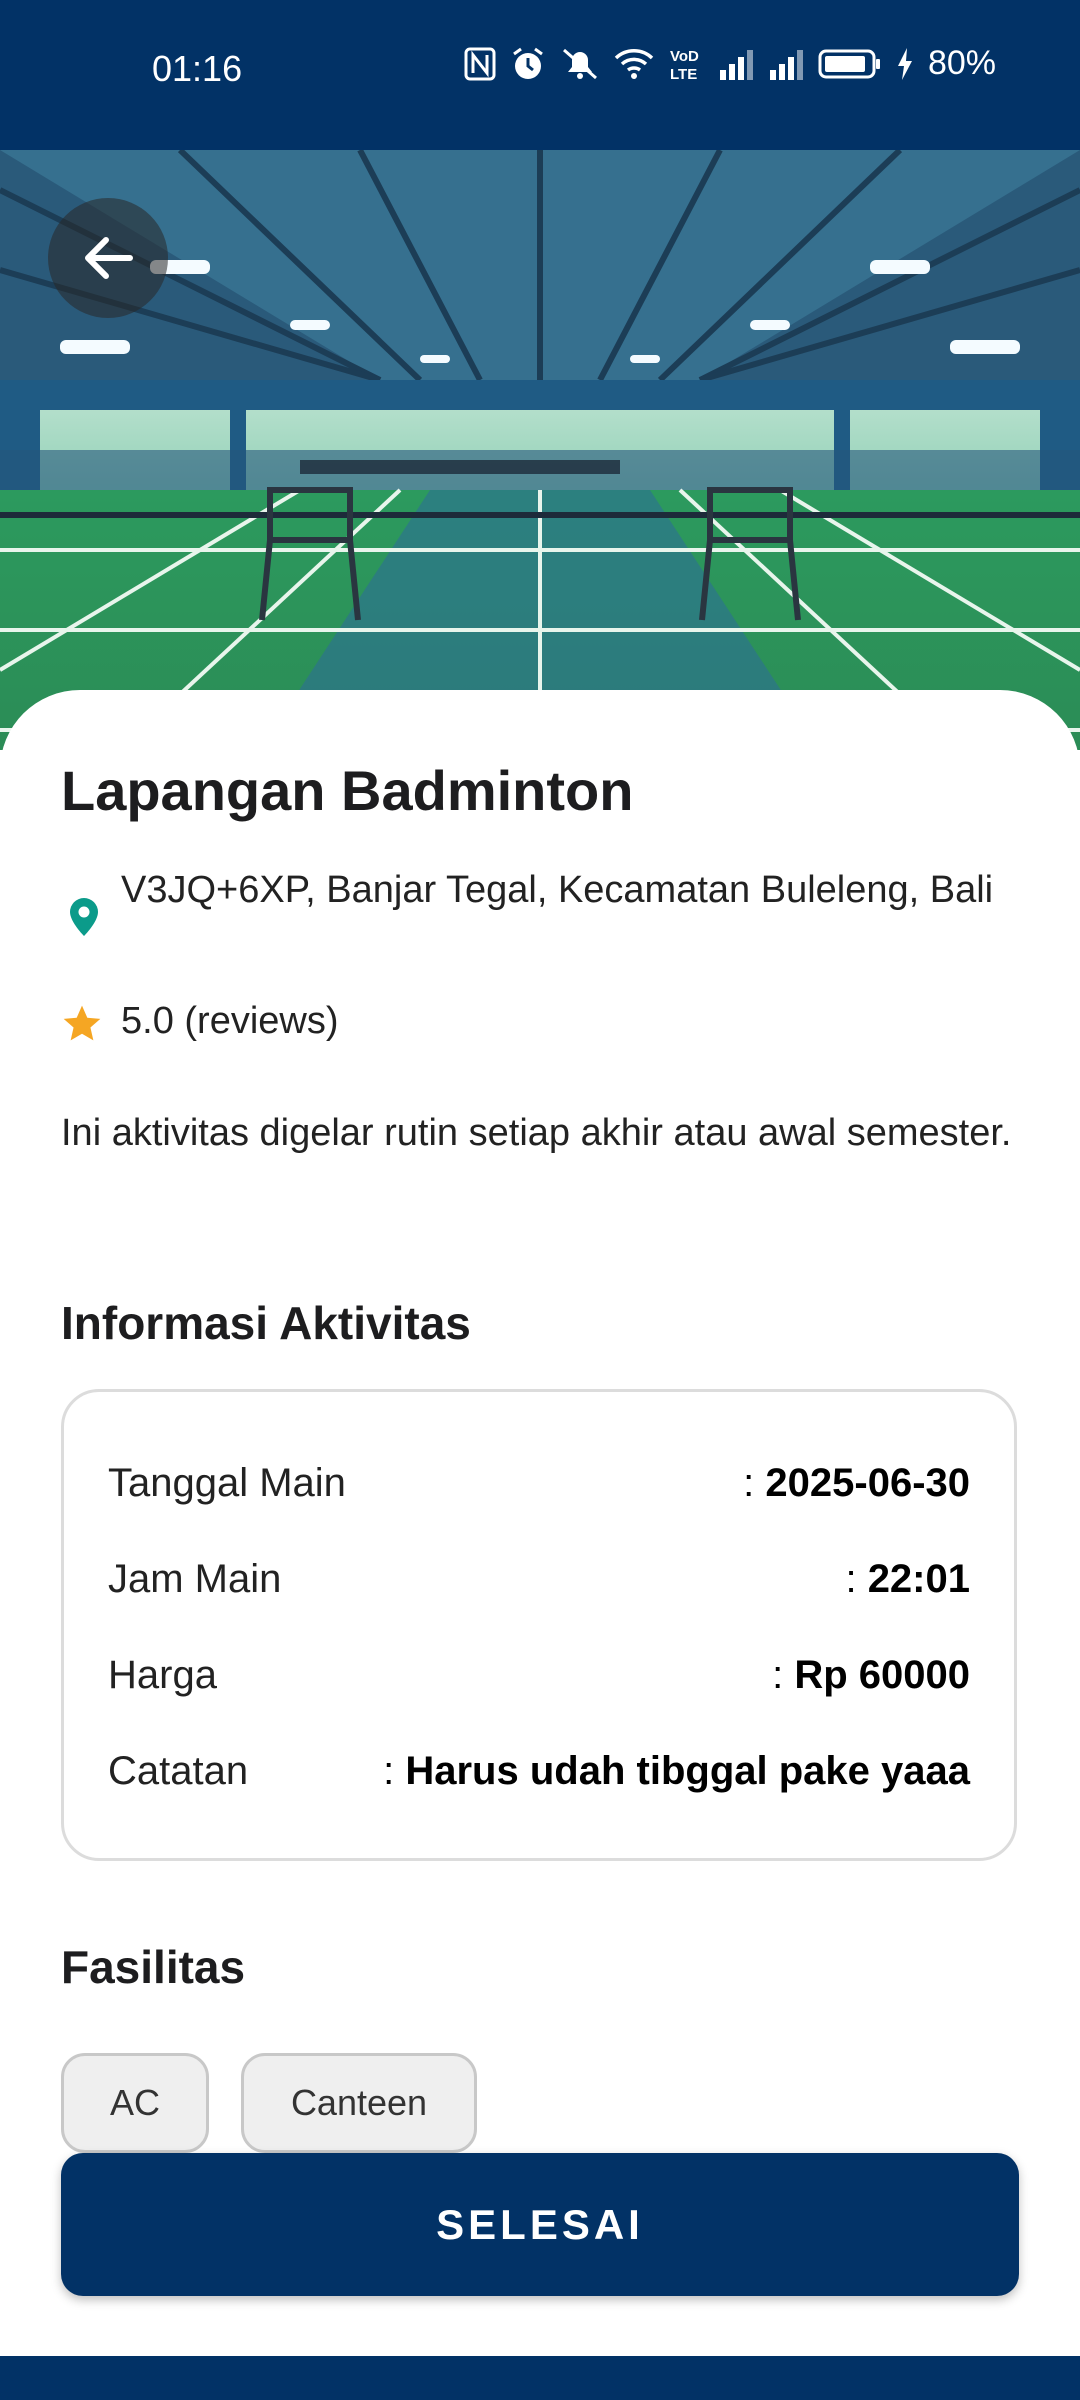  What do you see at coordinates (82, 1026) in the screenshot?
I see `star-icon` at bounding box center [82, 1026].